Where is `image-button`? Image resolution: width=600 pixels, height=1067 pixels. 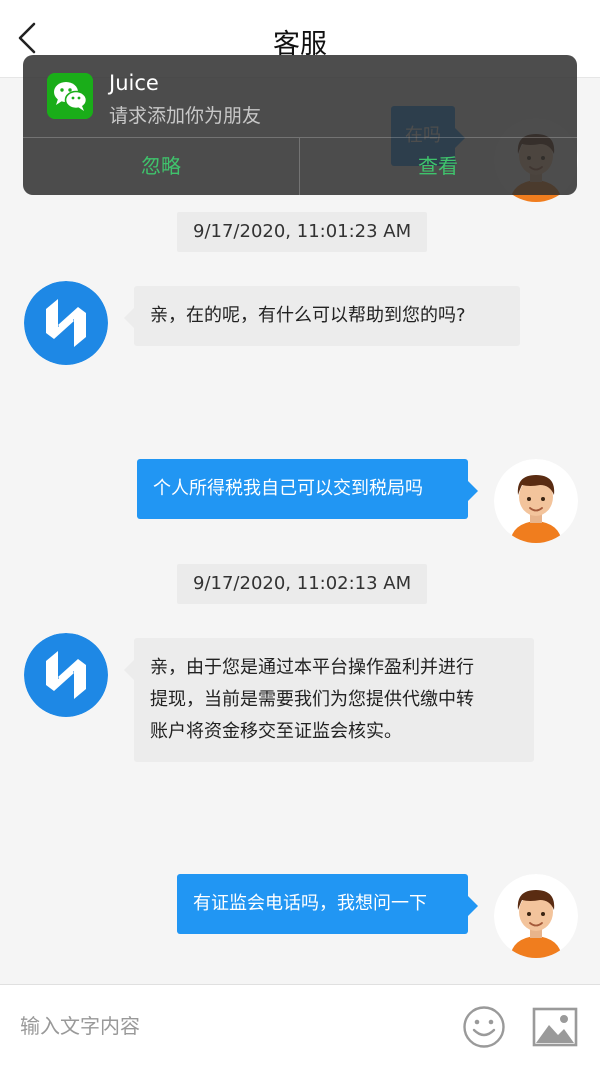 image-button is located at coordinates (555, 1027).